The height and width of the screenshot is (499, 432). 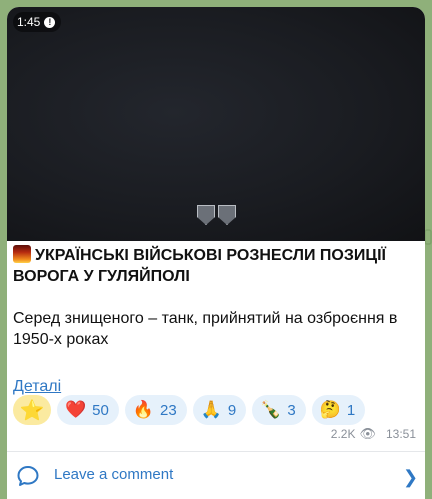 What do you see at coordinates (28, 476) in the screenshot?
I see `comment-bubble-icon` at bounding box center [28, 476].